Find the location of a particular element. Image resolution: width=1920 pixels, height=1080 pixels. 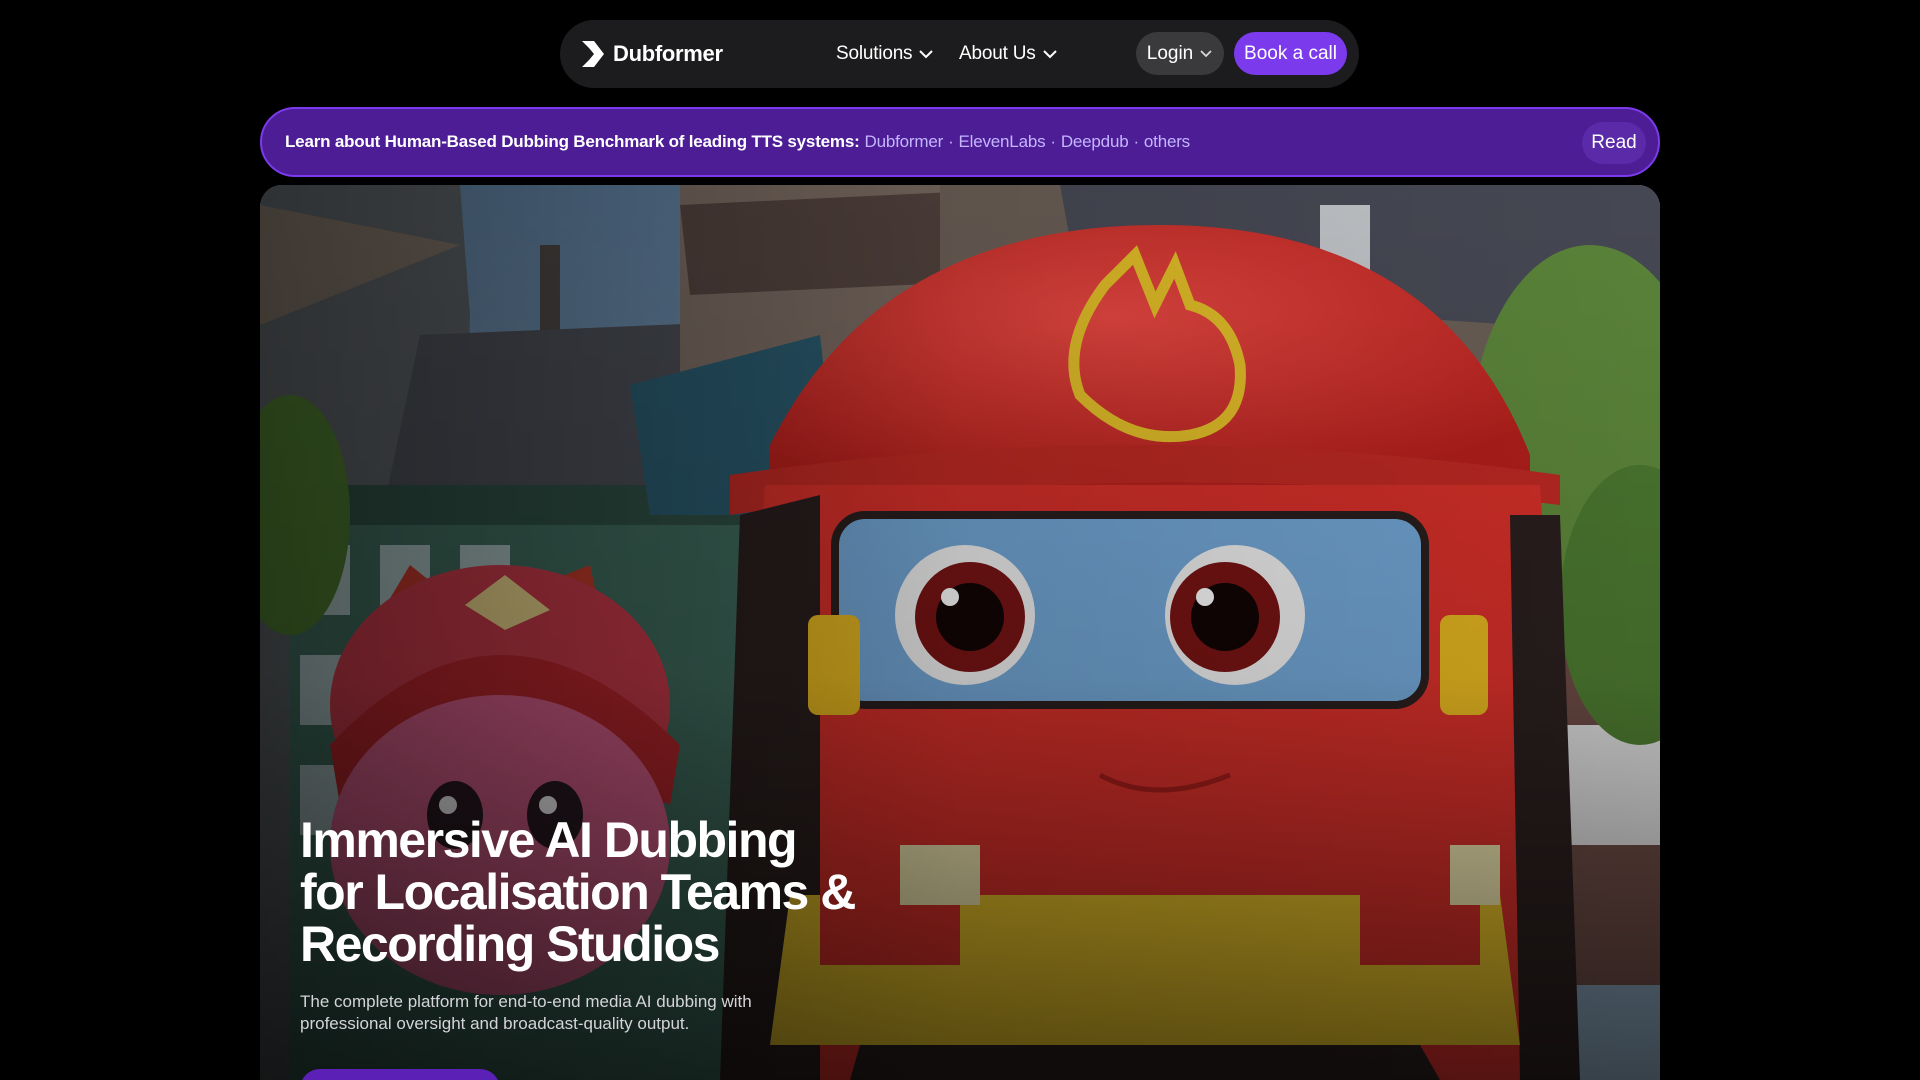

nav-solutions-label: Solutions is located at coordinates (874, 53).